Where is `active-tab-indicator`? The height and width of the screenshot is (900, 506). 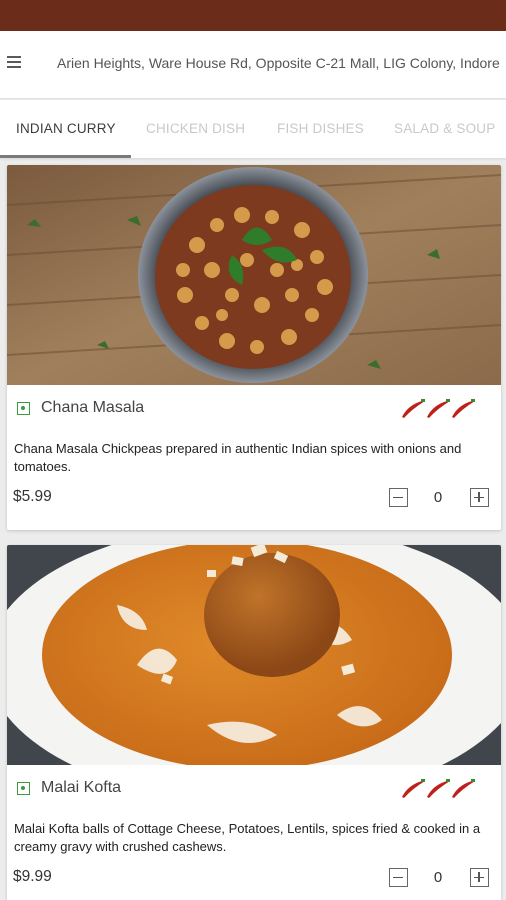
active-tab-indicator is located at coordinates (65, 156).